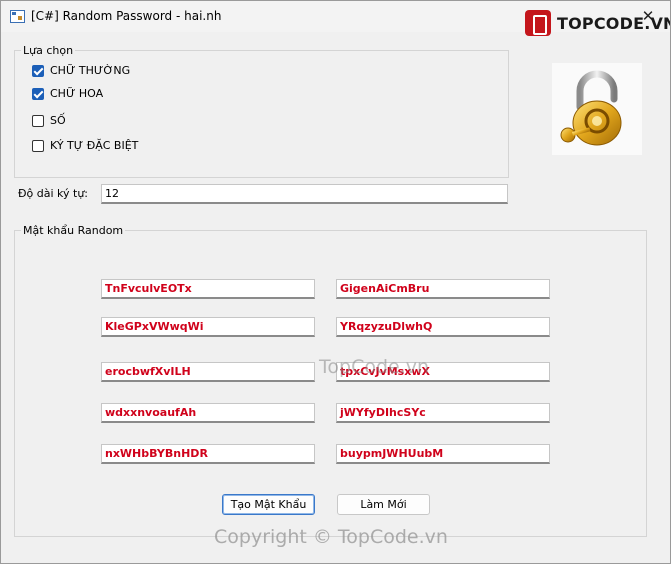 The height and width of the screenshot is (564, 671). Describe the element at coordinates (58, 120) in the screenshot. I see `checkbox-label: SỐ` at that location.